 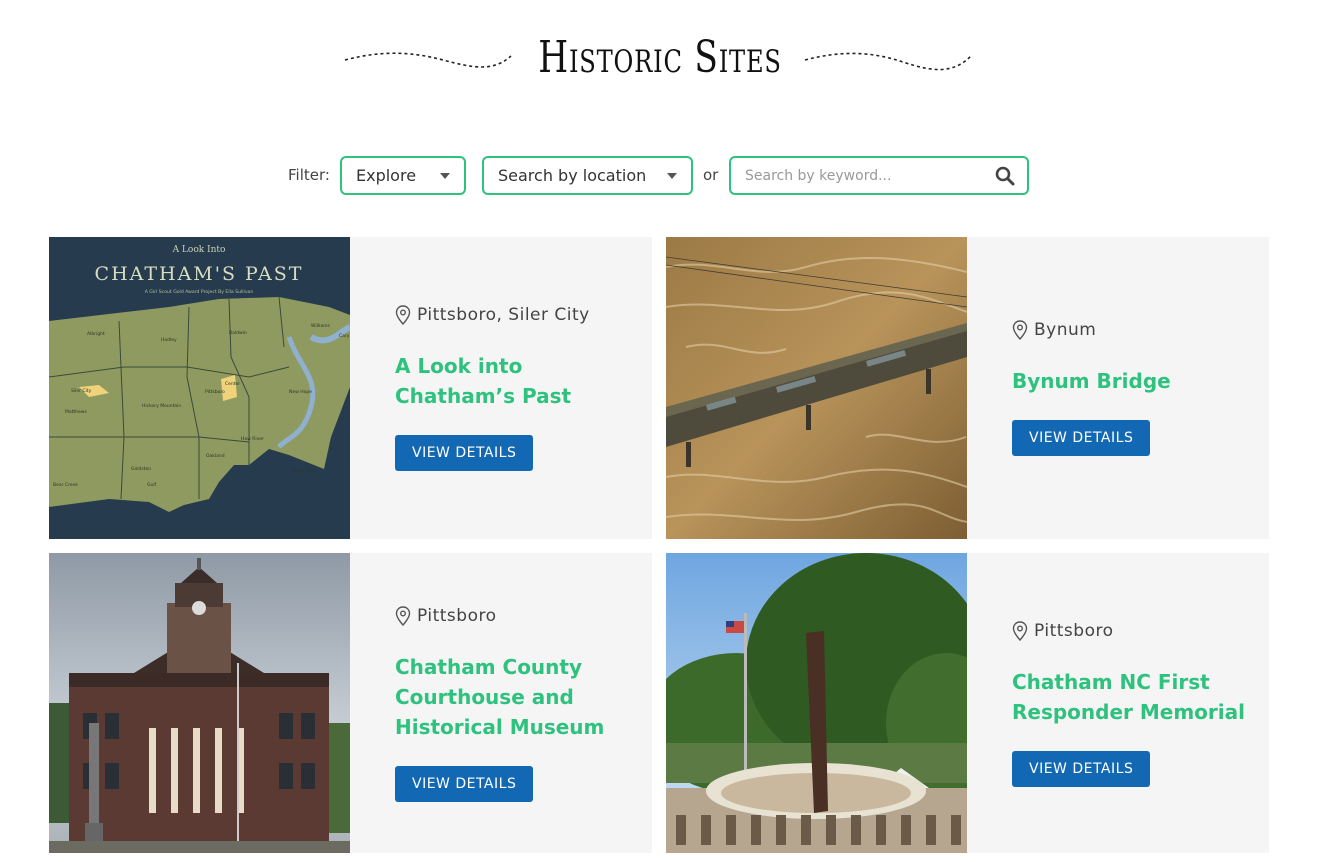 What do you see at coordinates (169, 340) in the screenshot?
I see `town-label: Hadley` at bounding box center [169, 340].